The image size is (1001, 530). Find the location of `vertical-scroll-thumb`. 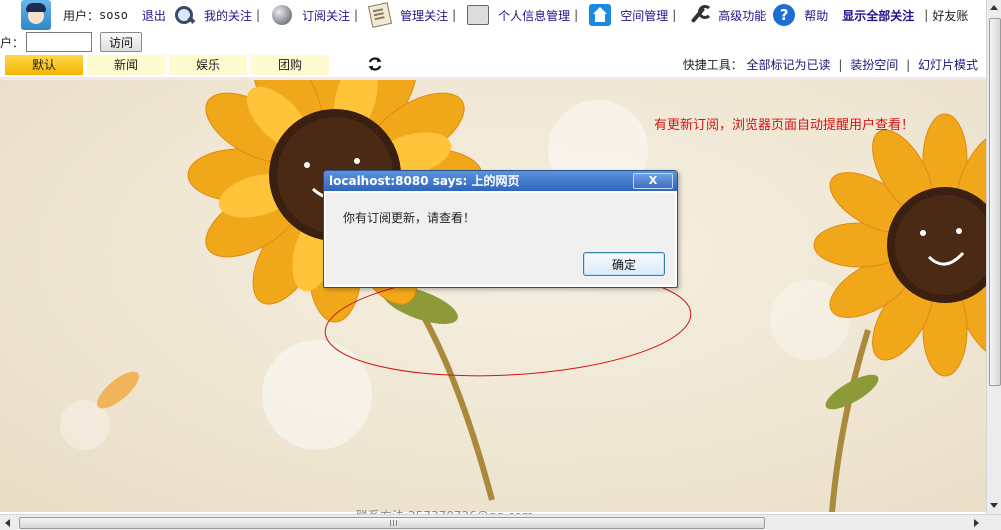

vertical-scroll-thumb is located at coordinates (995, 202).